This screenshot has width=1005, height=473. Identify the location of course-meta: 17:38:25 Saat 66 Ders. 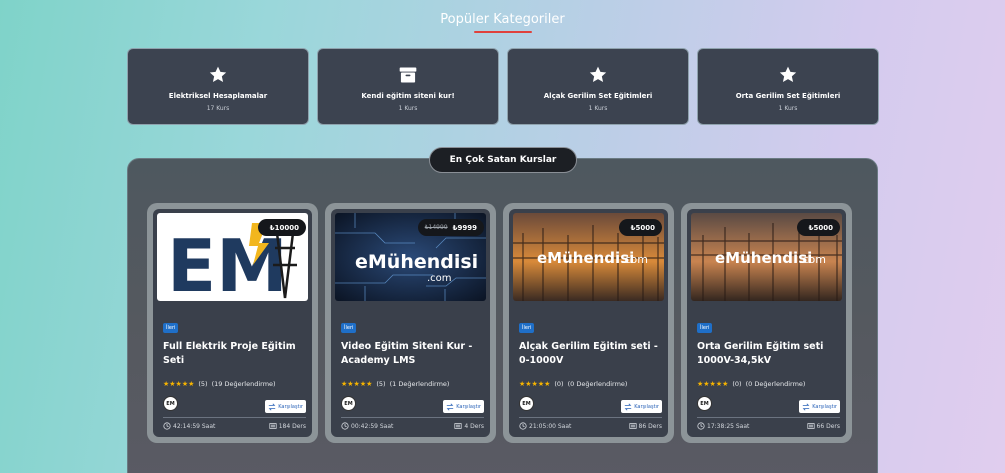
(768, 426).